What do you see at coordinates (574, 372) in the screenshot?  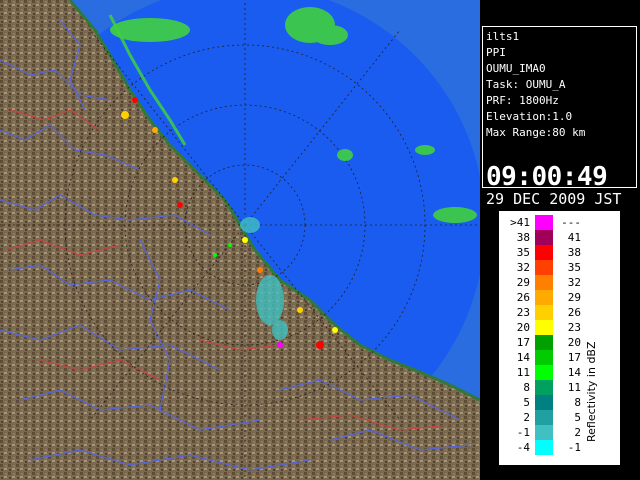 I see `legend-upper-value: 14` at bounding box center [574, 372].